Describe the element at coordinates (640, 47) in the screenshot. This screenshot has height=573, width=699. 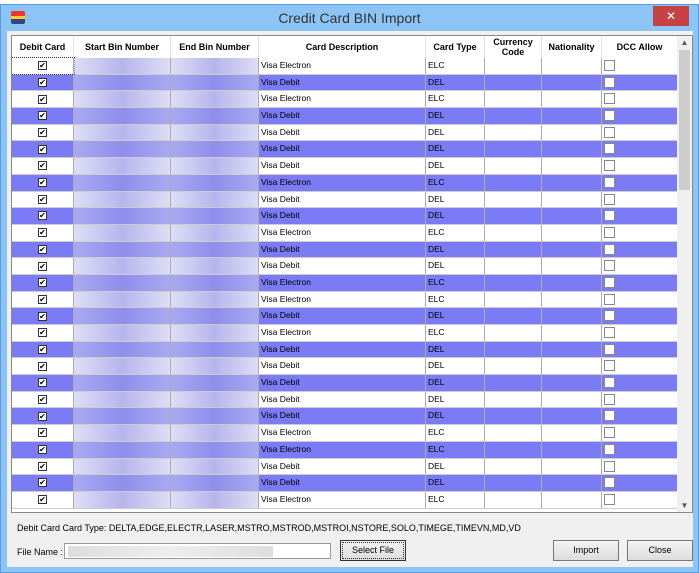
I see `column-header: DCC Allow` at that location.